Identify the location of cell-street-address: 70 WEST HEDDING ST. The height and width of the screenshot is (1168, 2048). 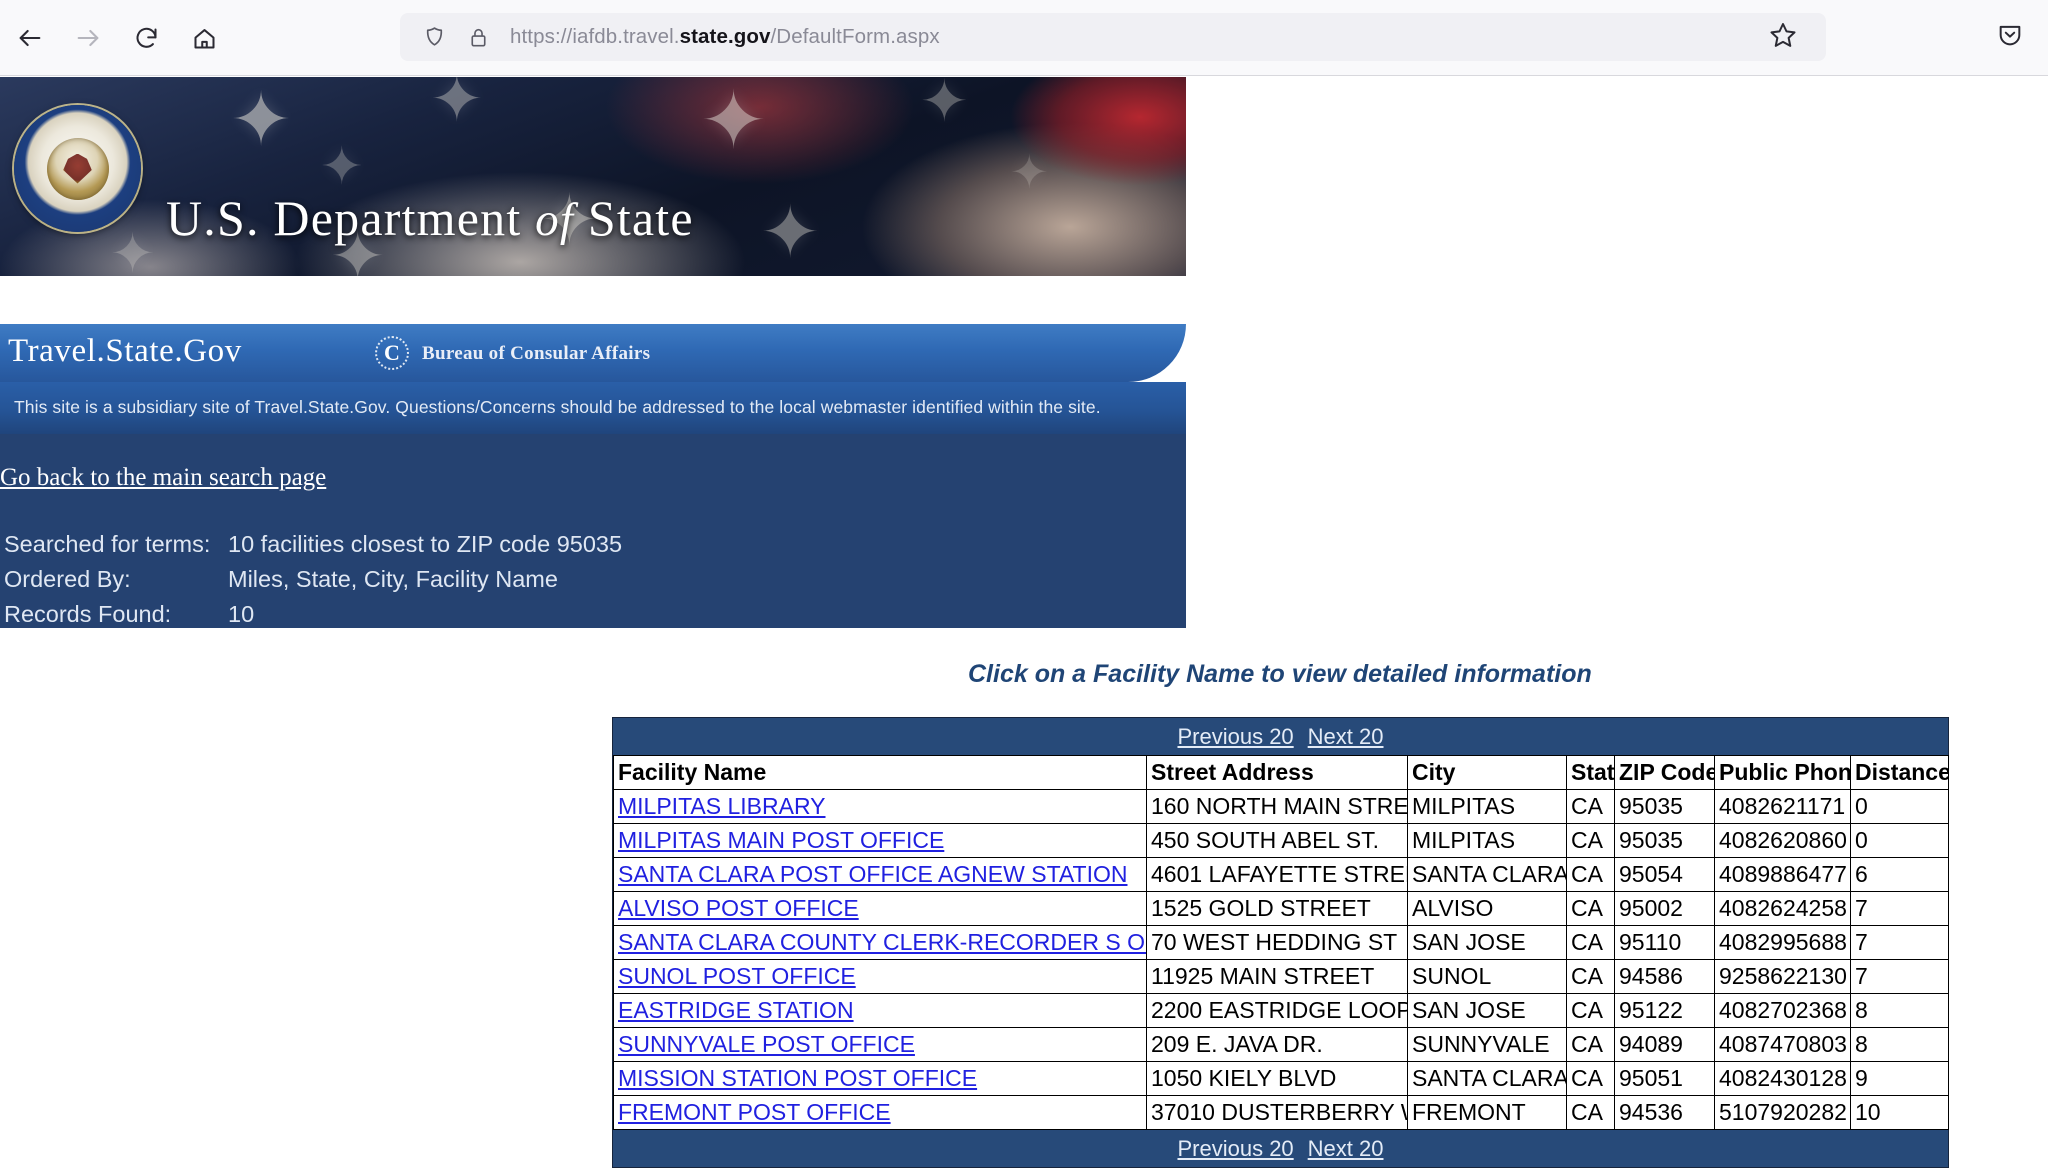
(1277, 942).